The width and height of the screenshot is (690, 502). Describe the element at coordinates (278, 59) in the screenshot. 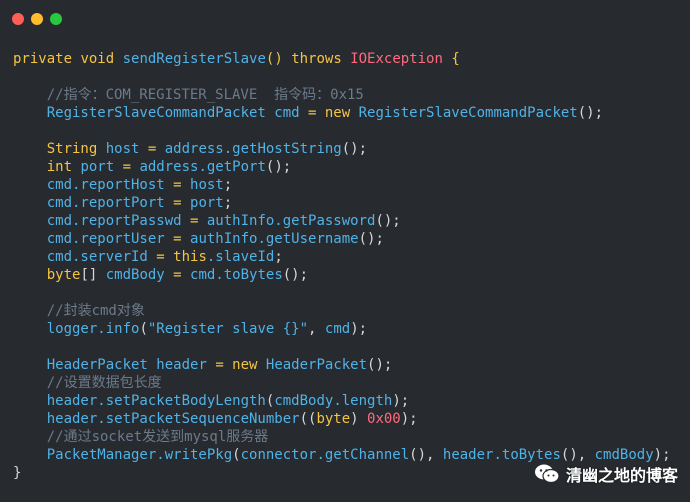

I see `code-token: ()` at that location.